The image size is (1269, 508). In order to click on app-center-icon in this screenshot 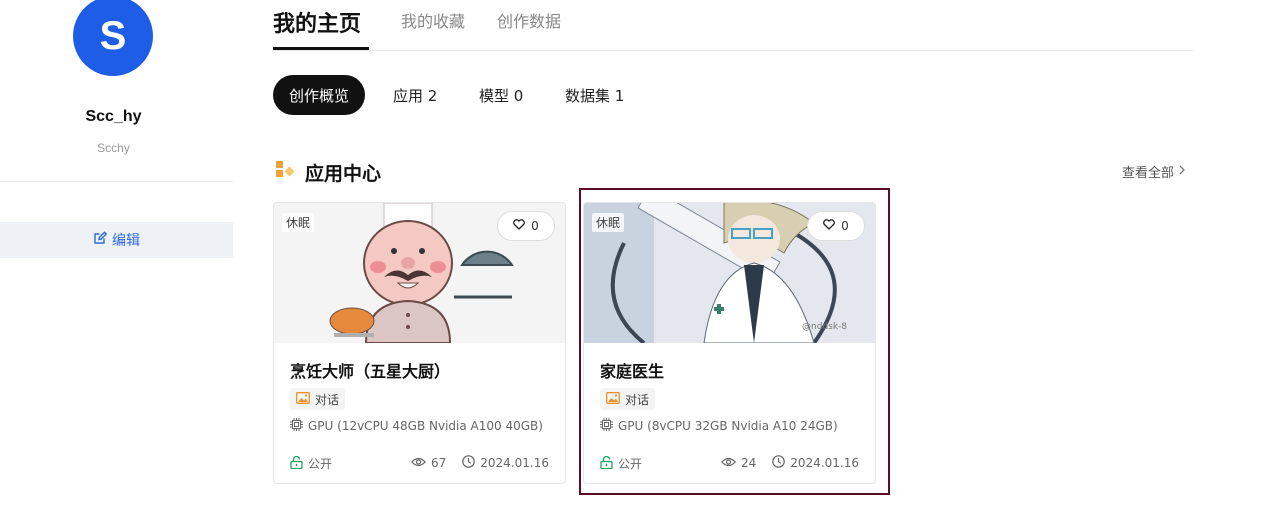, I will do `click(285, 170)`.